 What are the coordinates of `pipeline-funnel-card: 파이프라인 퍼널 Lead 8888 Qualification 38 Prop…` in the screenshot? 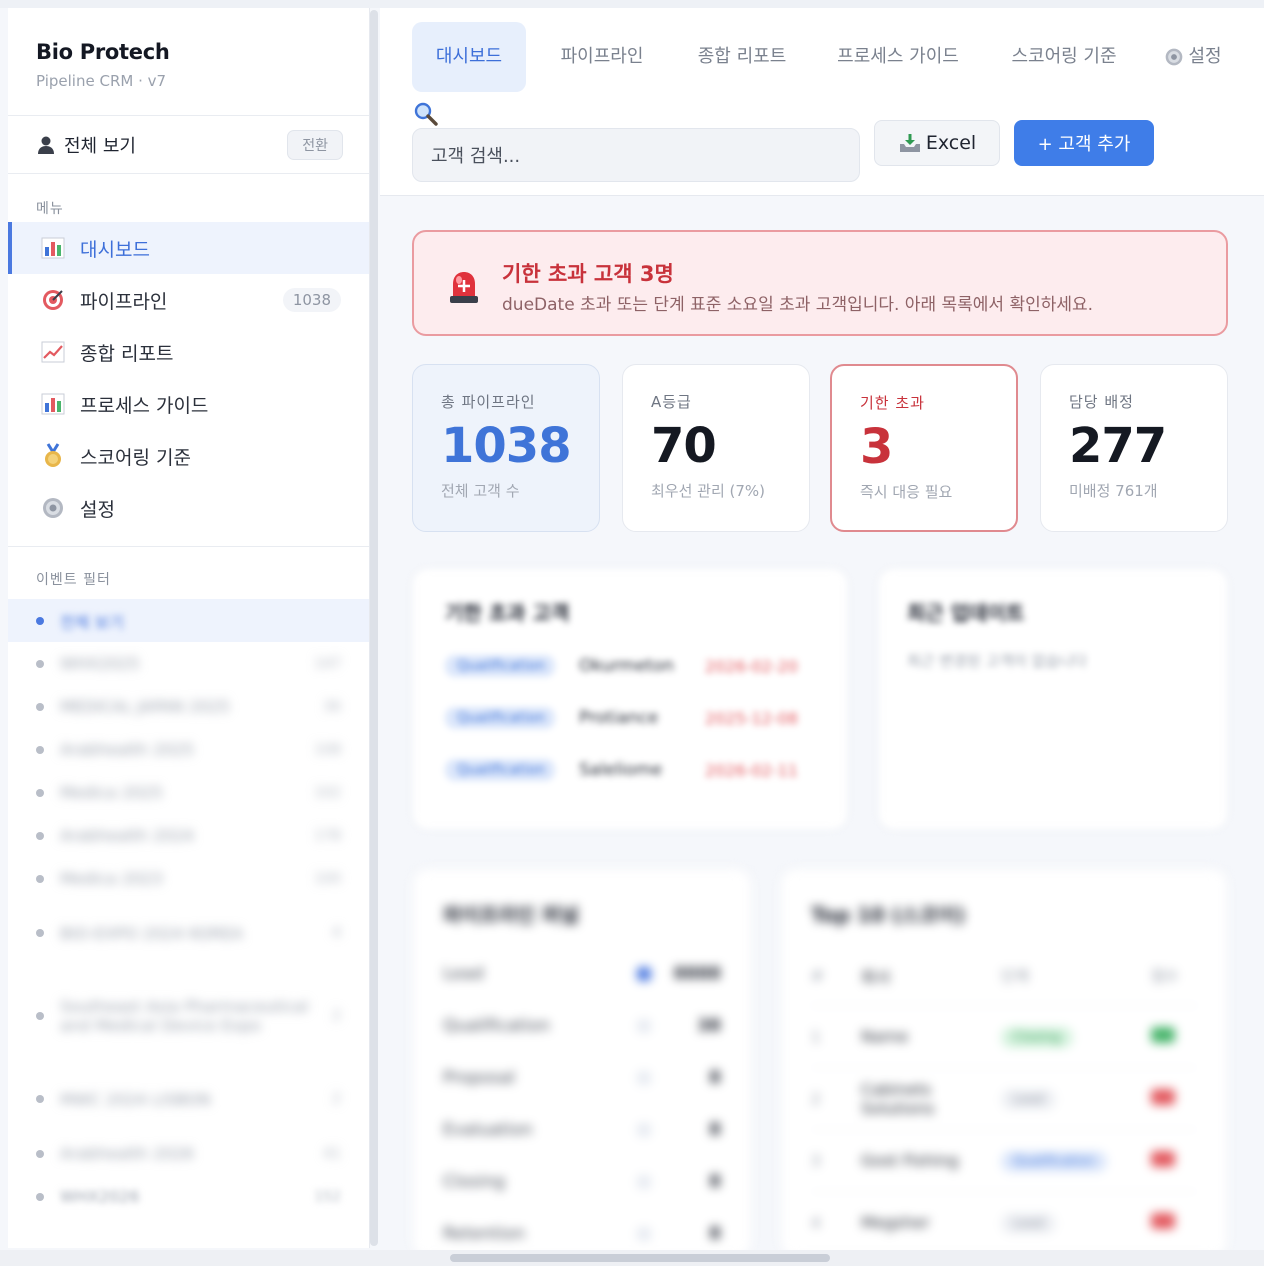 It's located at (582, 1063).